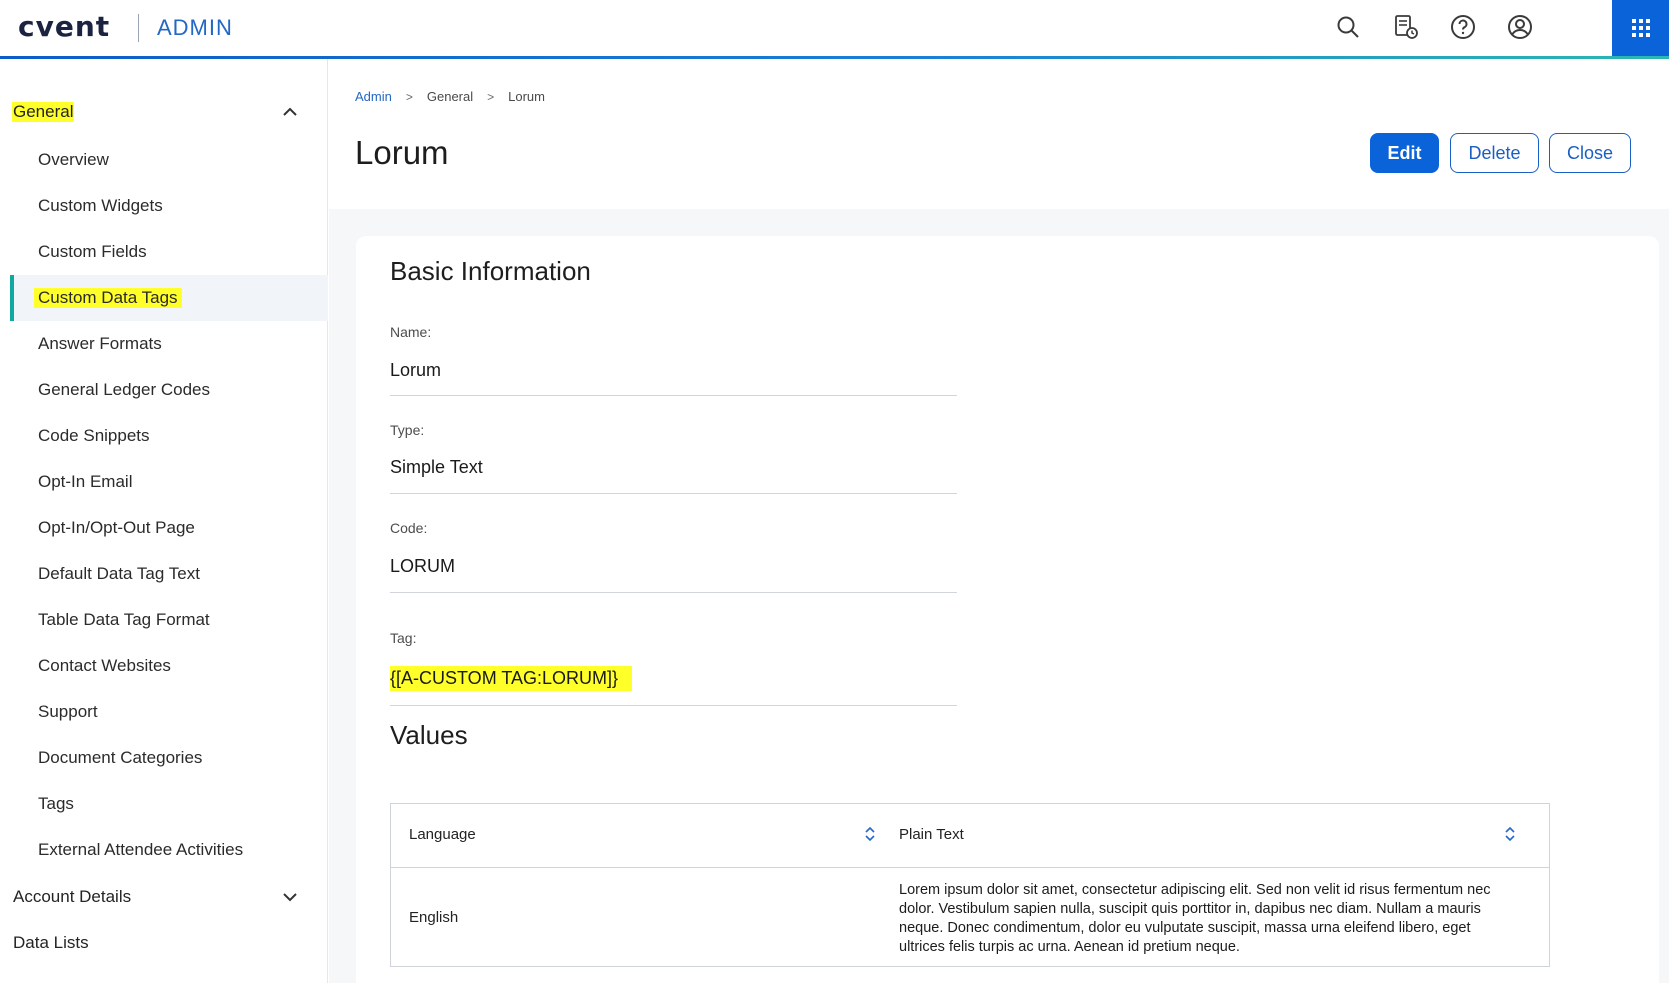  I want to click on sidebar-item-custom-widgets: Custom Widgets, so click(164, 206).